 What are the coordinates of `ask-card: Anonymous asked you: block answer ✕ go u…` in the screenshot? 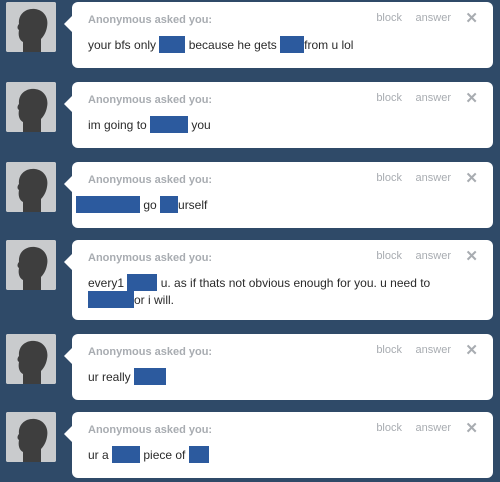 It's located at (278, 195).